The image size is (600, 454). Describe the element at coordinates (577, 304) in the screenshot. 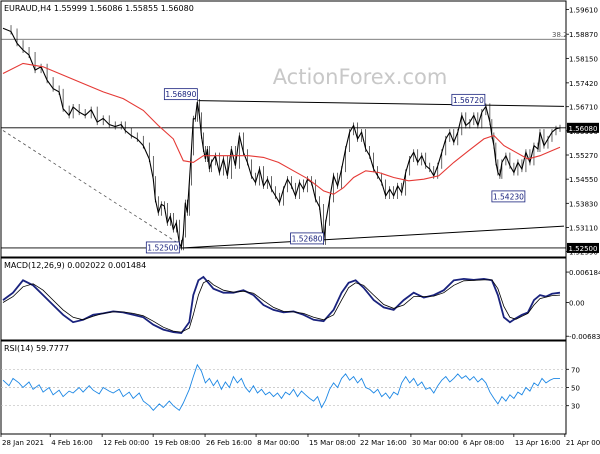

I see `macd-y-tick-label: 0.00` at that location.